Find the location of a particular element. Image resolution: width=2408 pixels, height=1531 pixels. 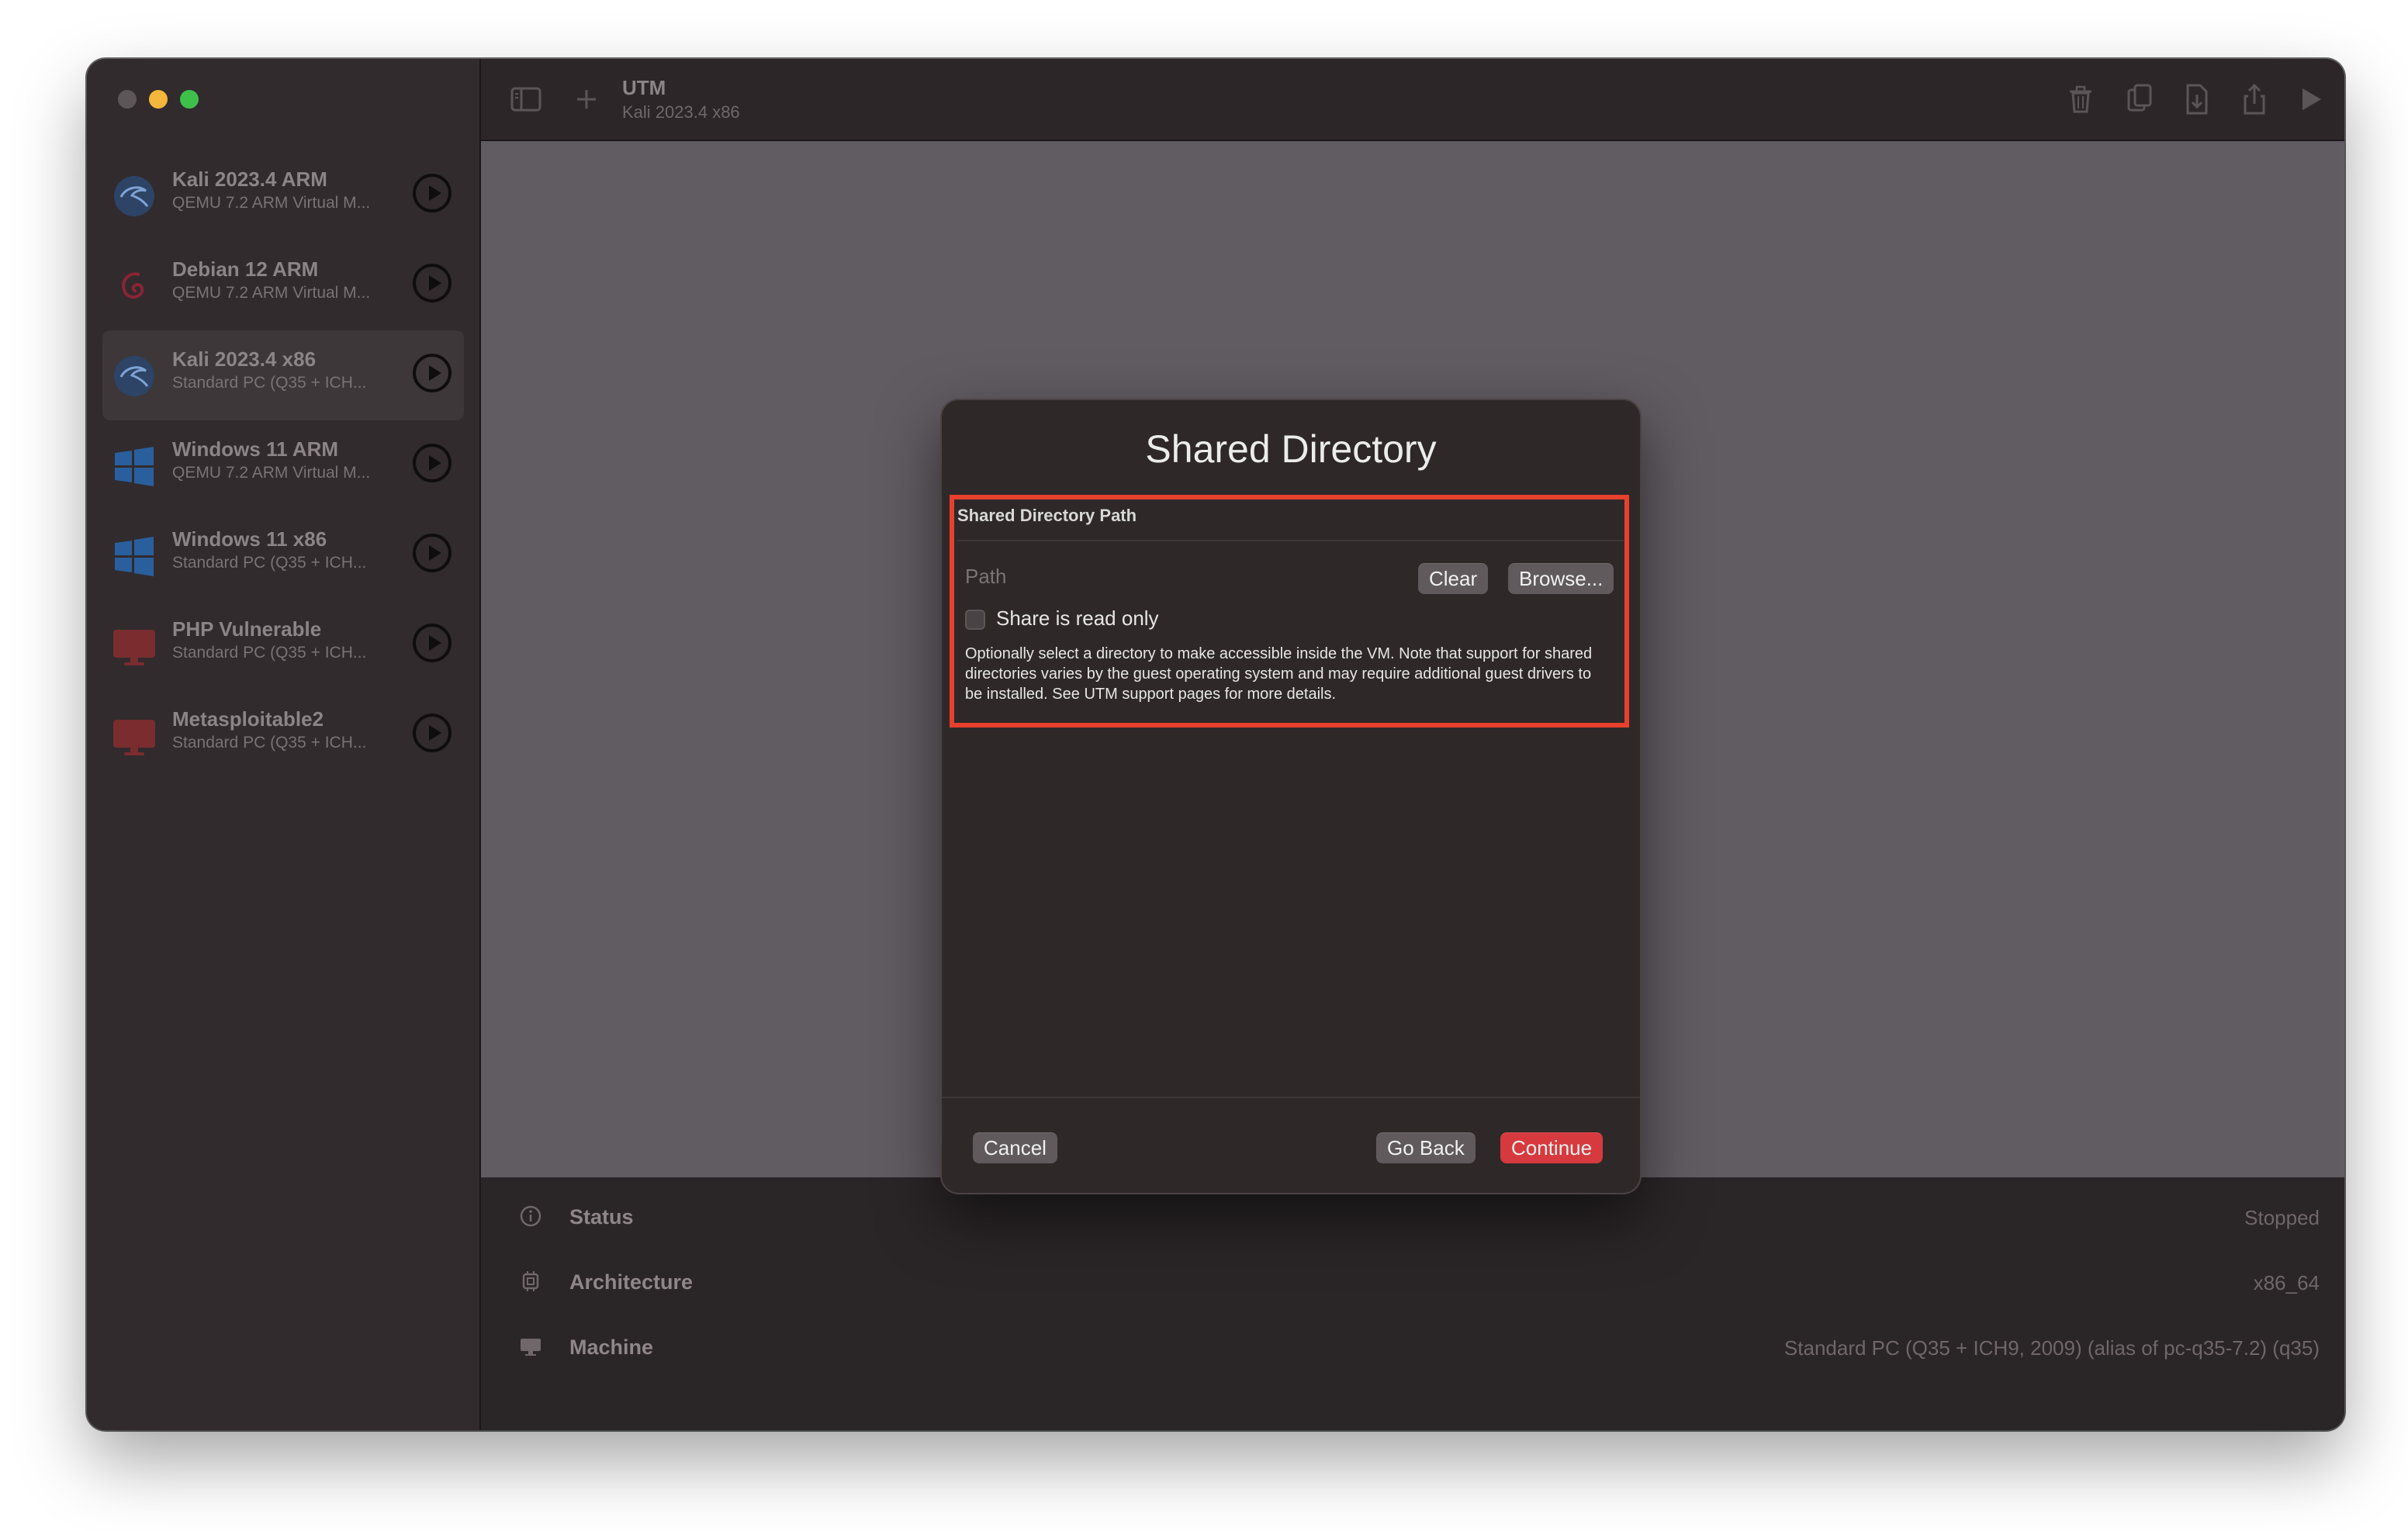

toolbar: UTM Kali 2023.4 x86 is located at coordinates (1412, 100).